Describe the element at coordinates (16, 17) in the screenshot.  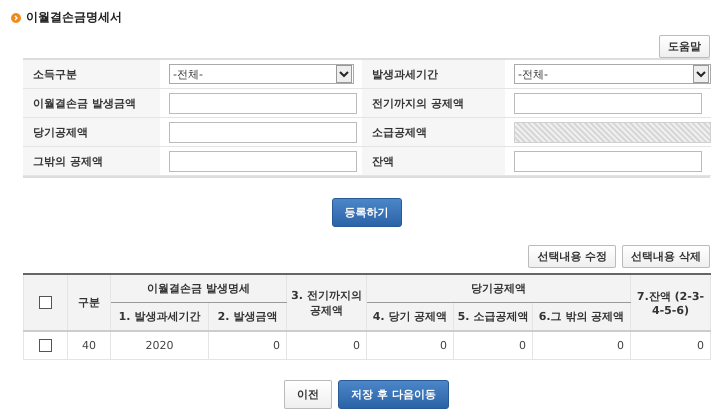
I see `bullet-icon` at that location.